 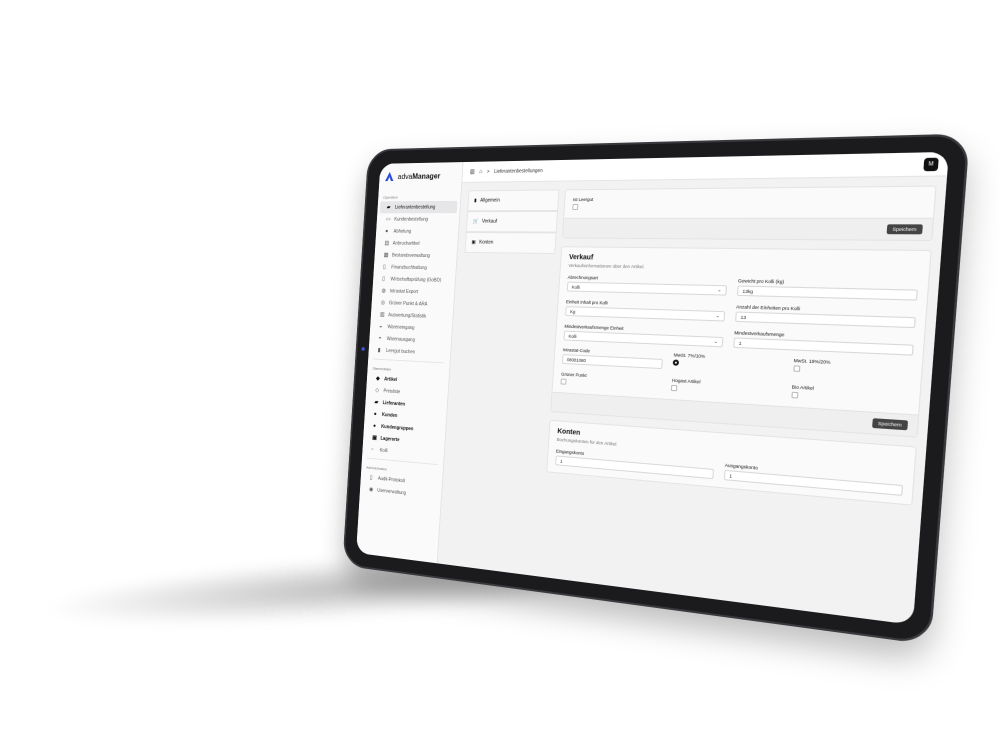 What do you see at coordinates (475, 201) in the screenshot?
I see `file-icon: ▮` at bounding box center [475, 201].